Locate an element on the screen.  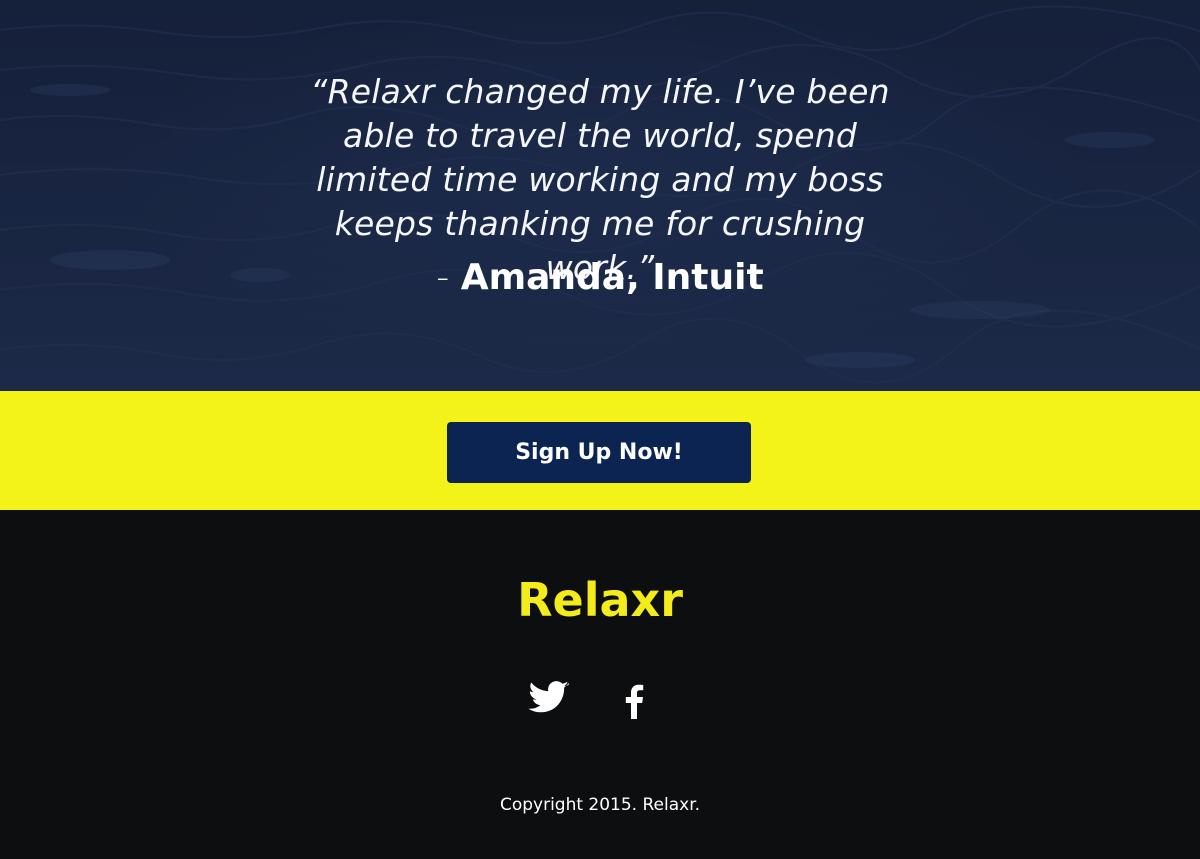
copyright-text: Copyright 2015. Relaxr. is located at coordinates (600, 805).